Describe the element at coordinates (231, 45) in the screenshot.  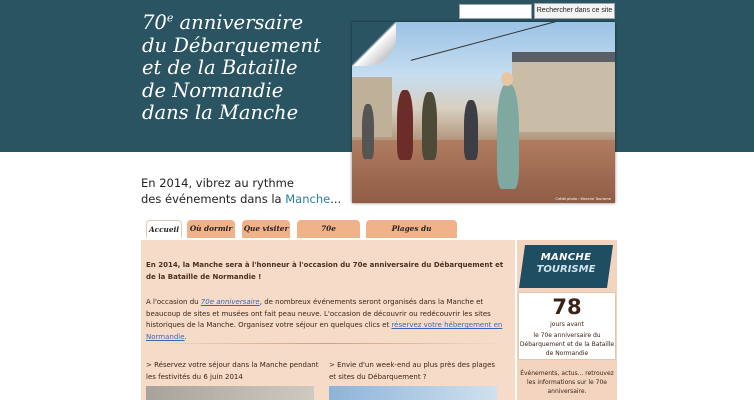
I see `title-line-2: du Débarquement` at that location.